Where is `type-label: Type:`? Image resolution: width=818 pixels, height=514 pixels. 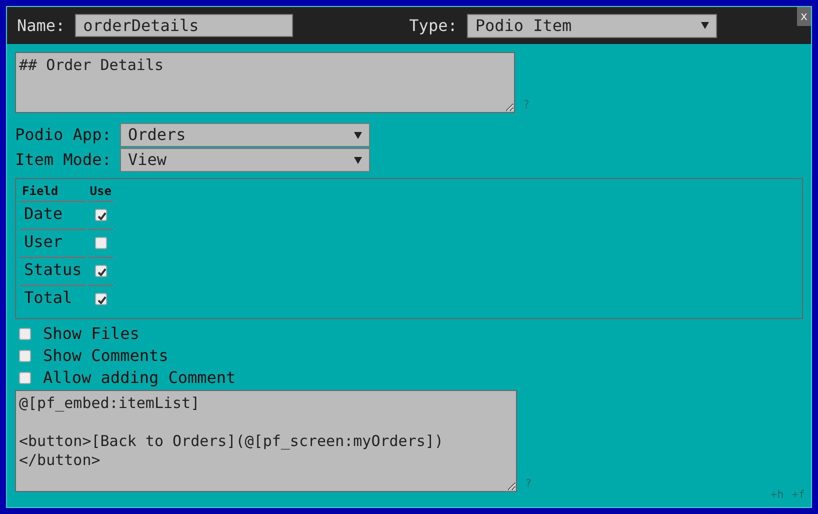 type-label: Type: is located at coordinates (433, 25).